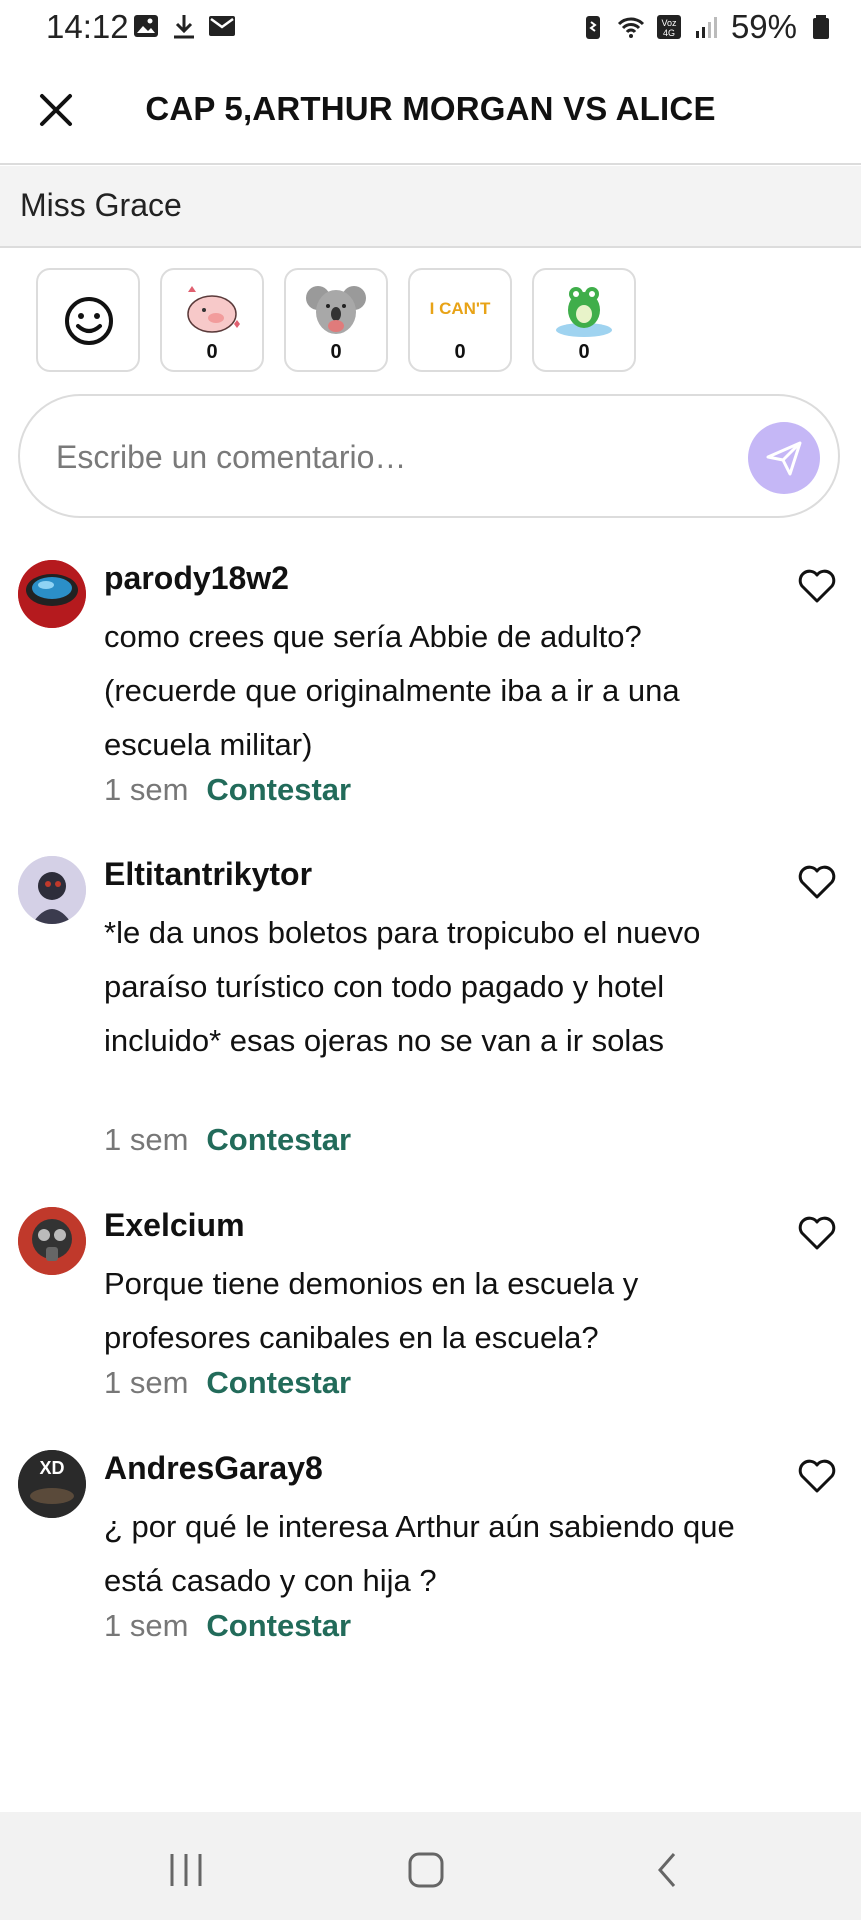 The height and width of the screenshot is (1920, 861). What do you see at coordinates (336, 310) in the screenshot?
I see `koala-sticker-icon` at bounding box center [336, 310].